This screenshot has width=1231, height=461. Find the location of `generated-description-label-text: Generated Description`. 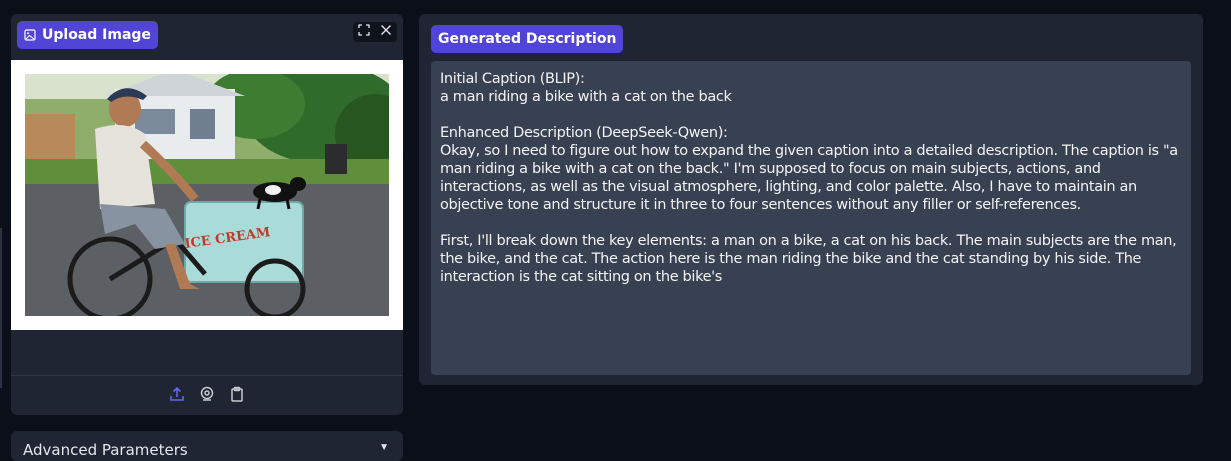

generated-description-label-text: Generated Description is located at coordinates (527, 39).